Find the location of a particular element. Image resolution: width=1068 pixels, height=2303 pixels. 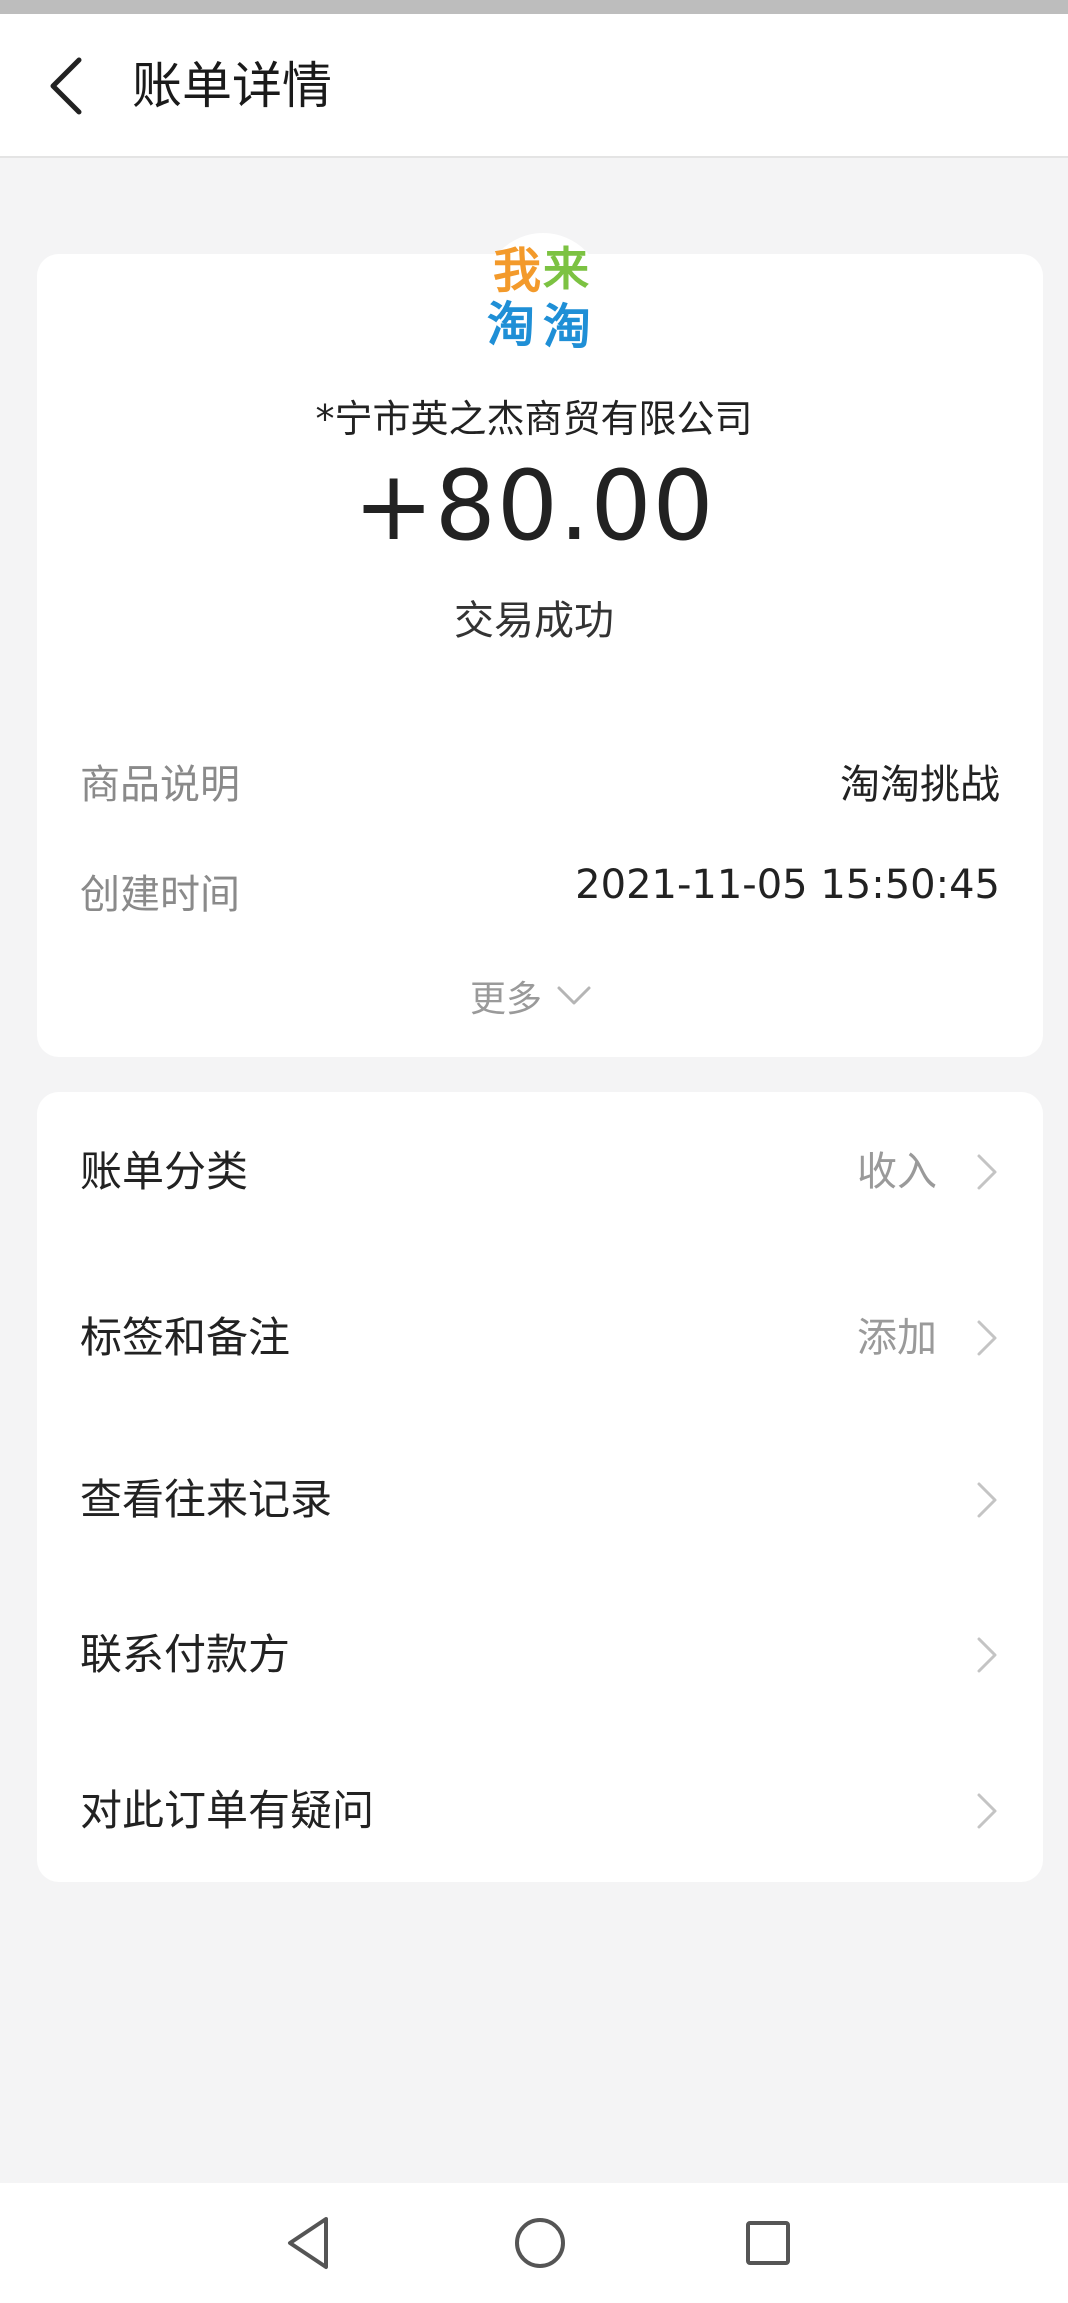

menu-item-order-question: 对此订单有疑问 is located at coordinates (540, 1811).